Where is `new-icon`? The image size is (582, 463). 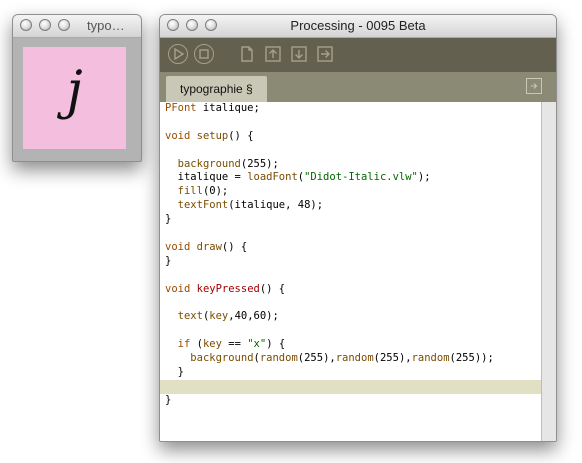 new-icon is located at coordinates (247, 54).